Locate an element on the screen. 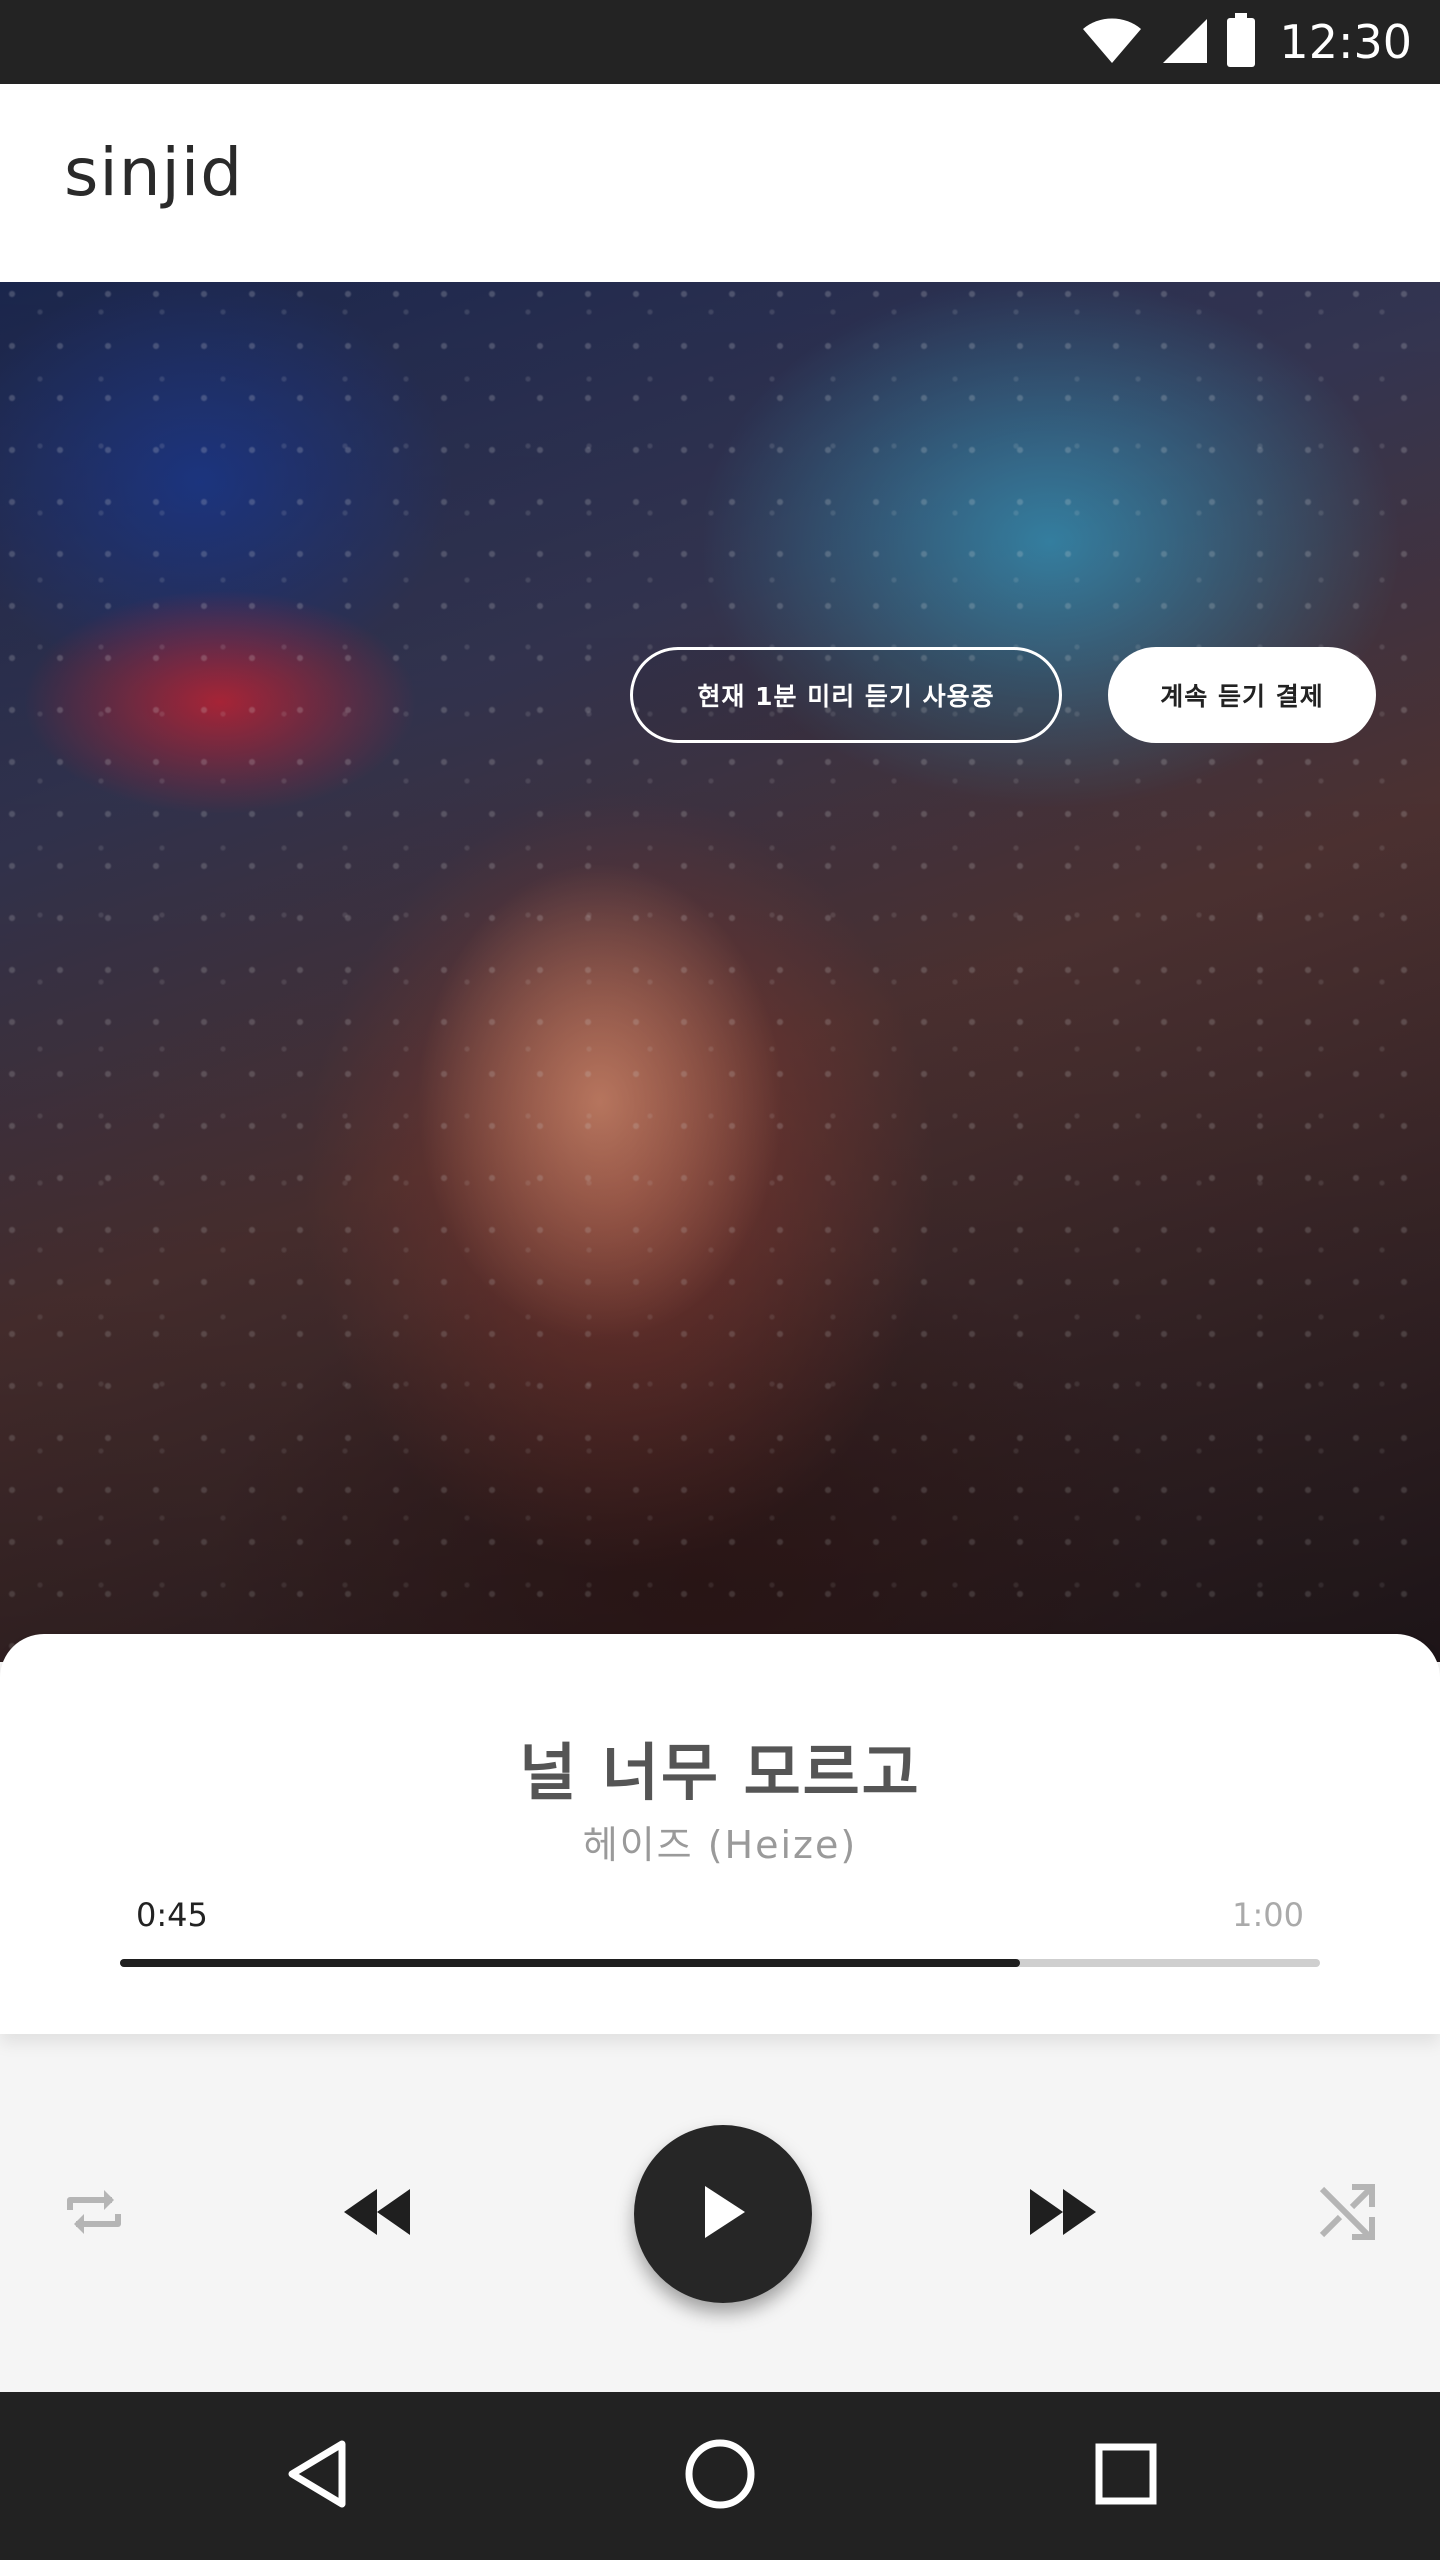 This screenshot has width=1440, height=2560. battery-icon is located at coordinates (1241, 42).